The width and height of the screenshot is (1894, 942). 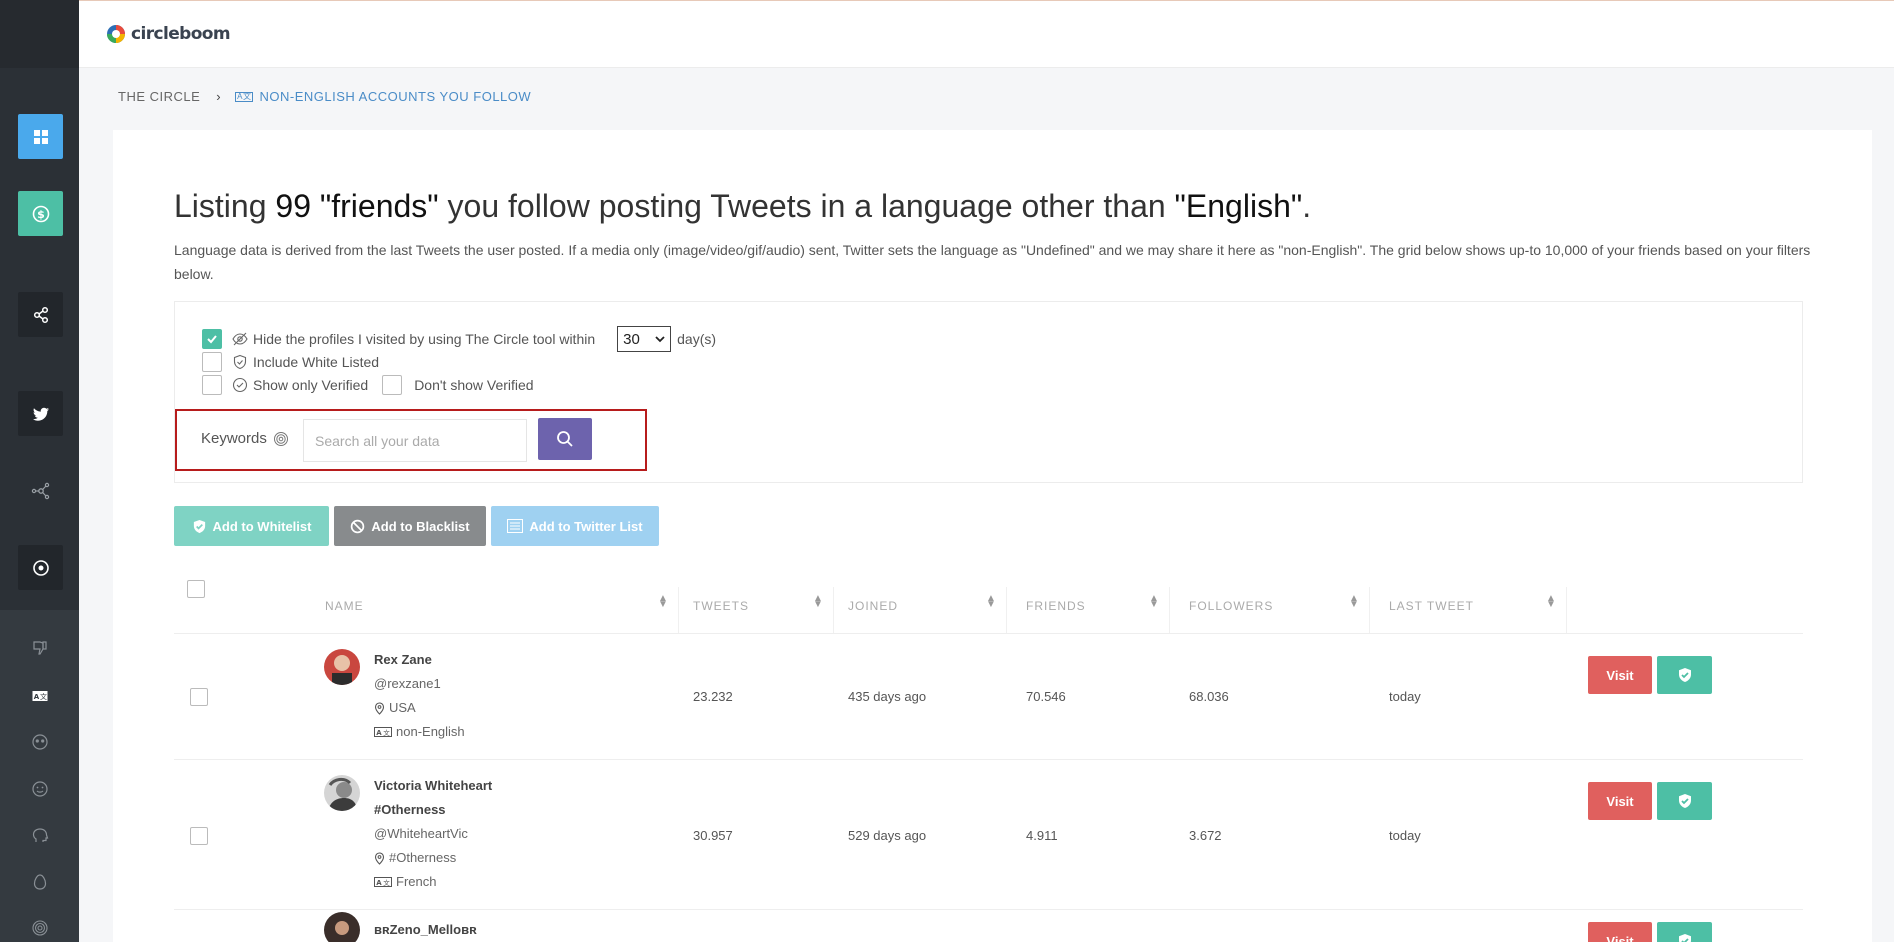 I want to click on title-part: Listing, so click(x=225, y=206).